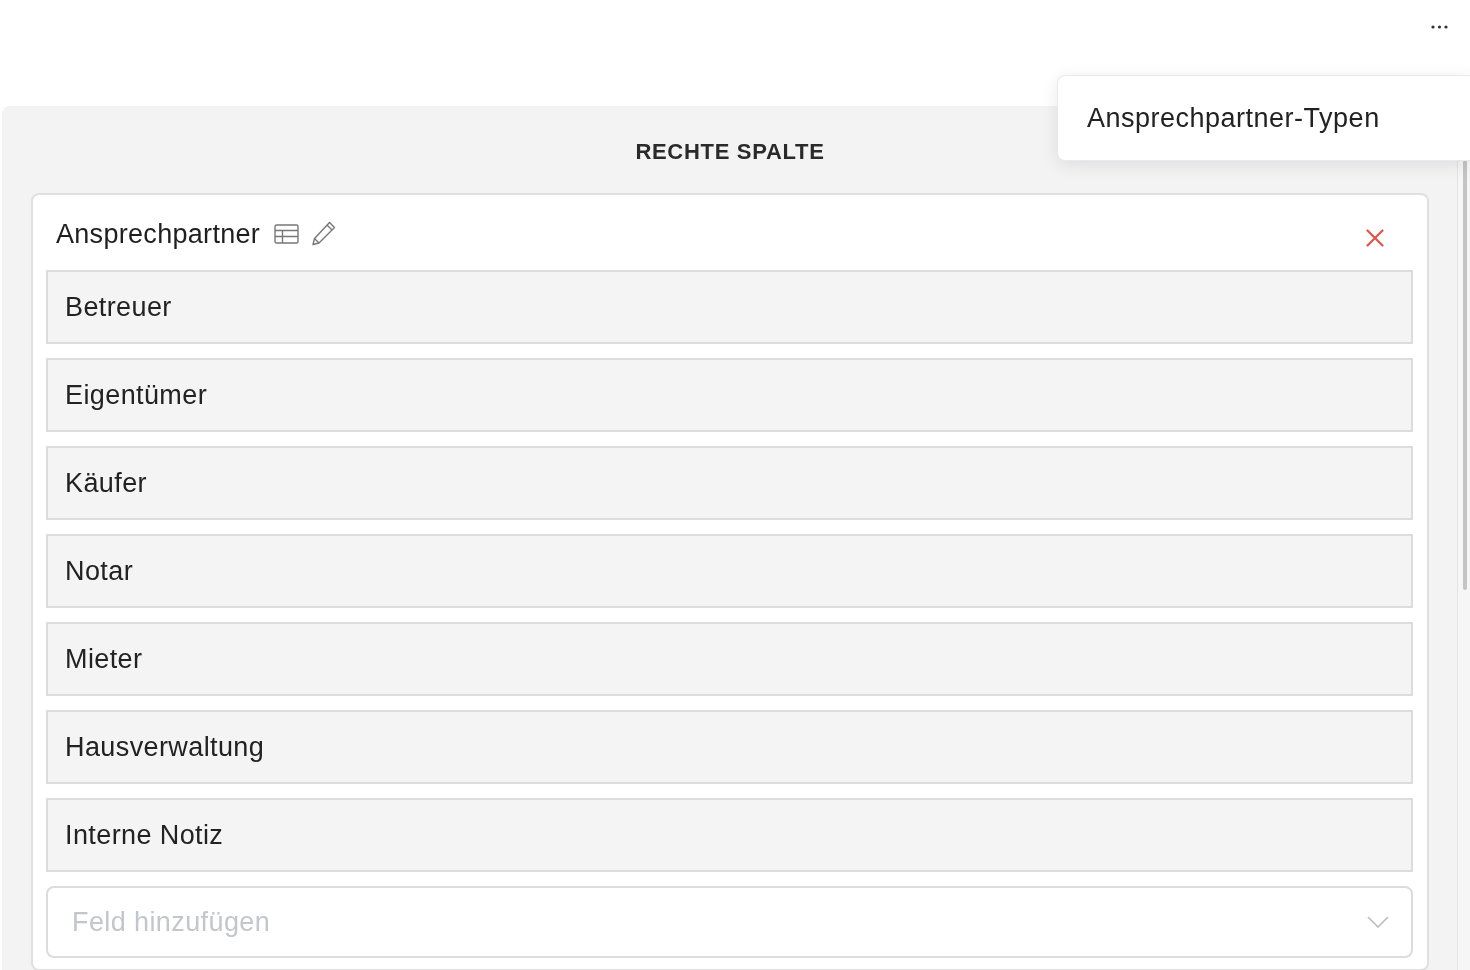  Describe the element at coordinates (1233, 118) in the screenshot. I see `menu-item: Ansprechpartner-Typen` at that location.